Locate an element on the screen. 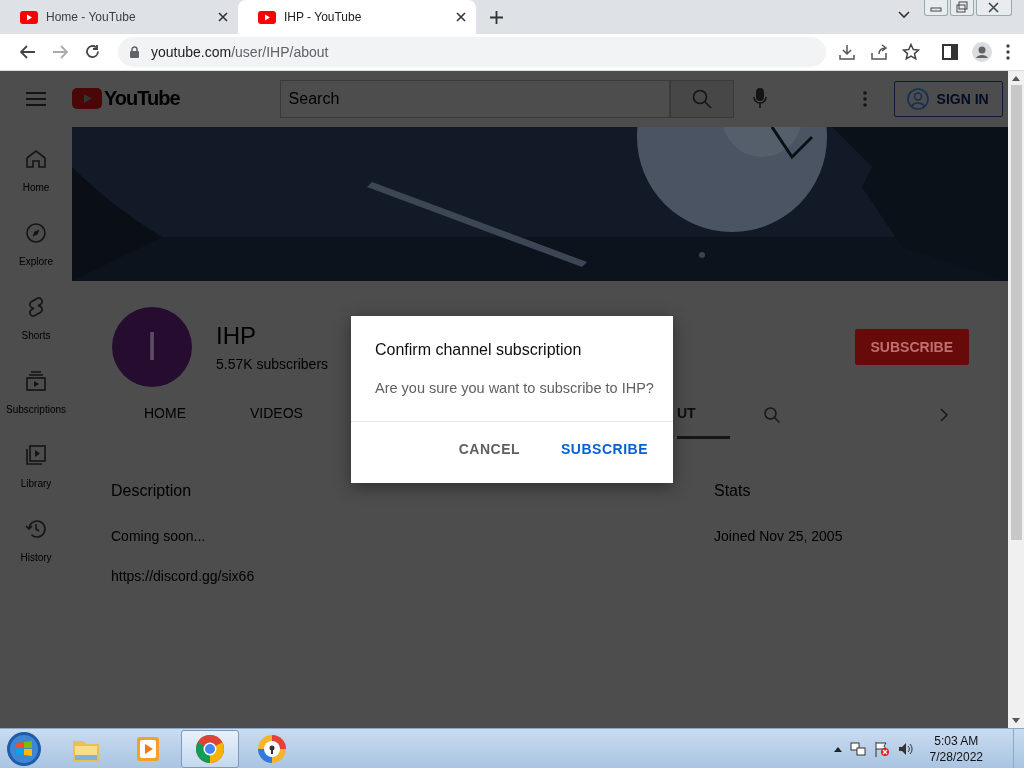 The image size is (1024, 768). sidebar-item: Home is located at coordinates (36, 167).